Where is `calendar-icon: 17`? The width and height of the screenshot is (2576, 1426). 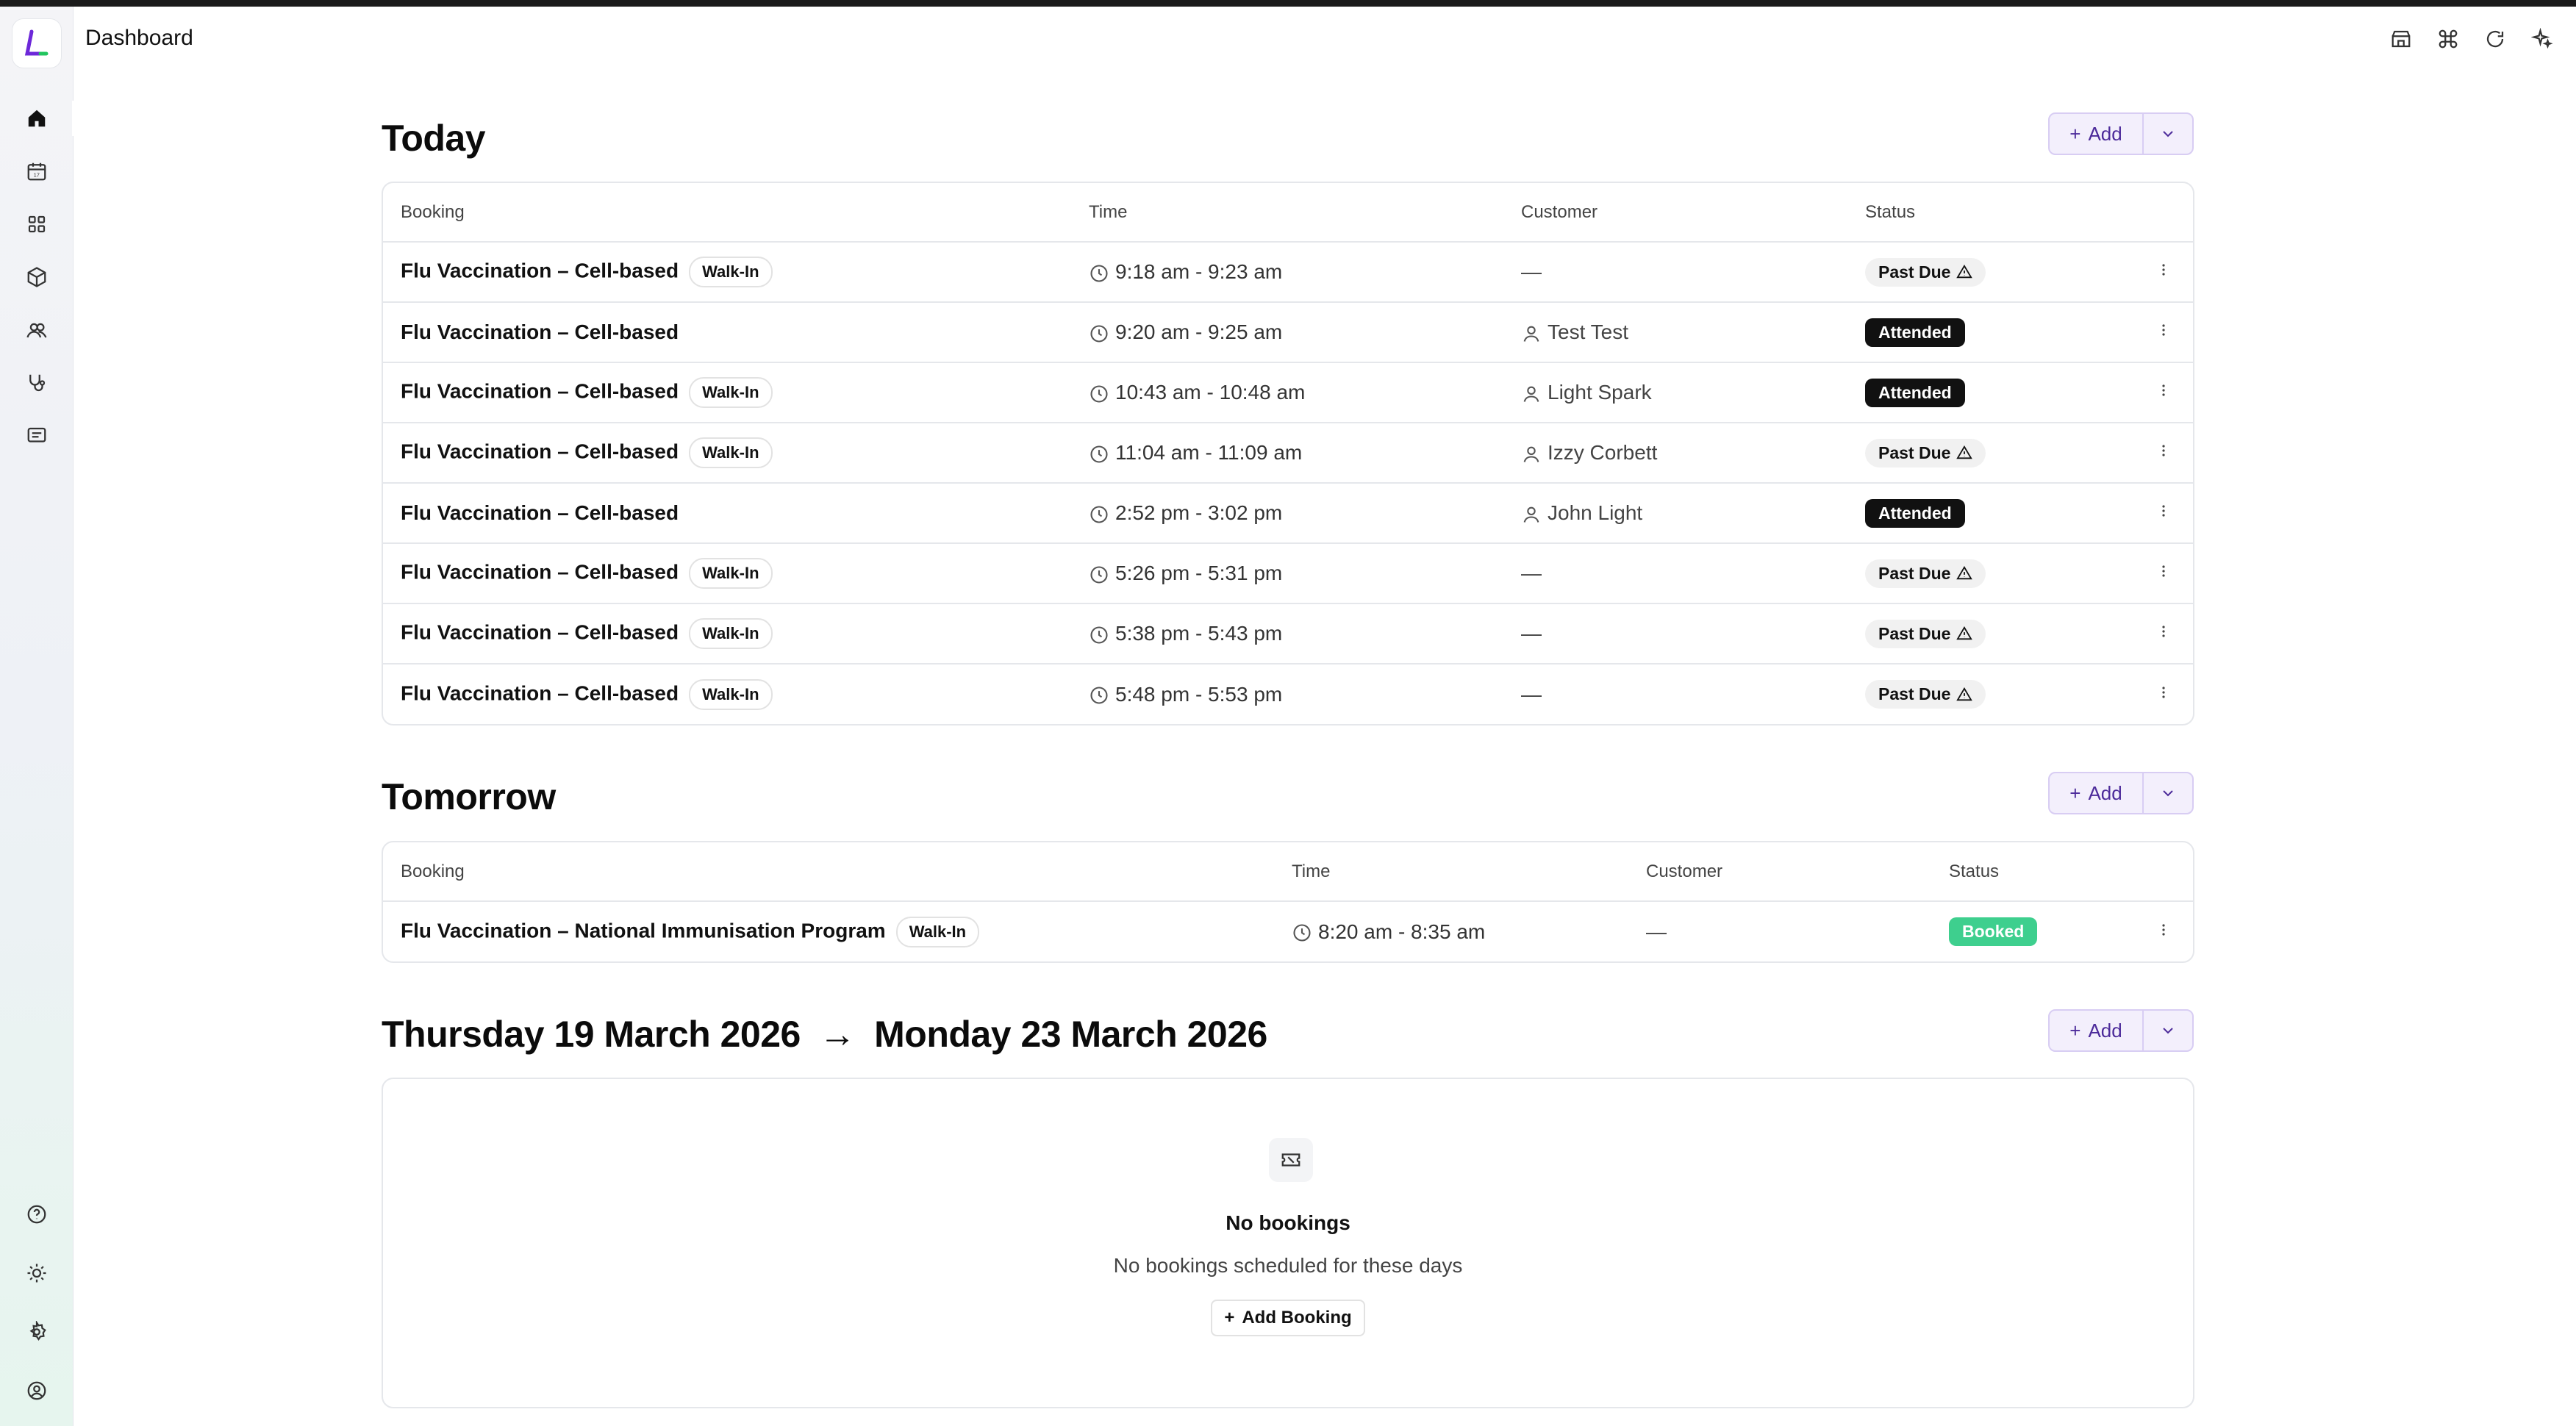 calendar-icon: 17 is located at coordinates (36, 172).